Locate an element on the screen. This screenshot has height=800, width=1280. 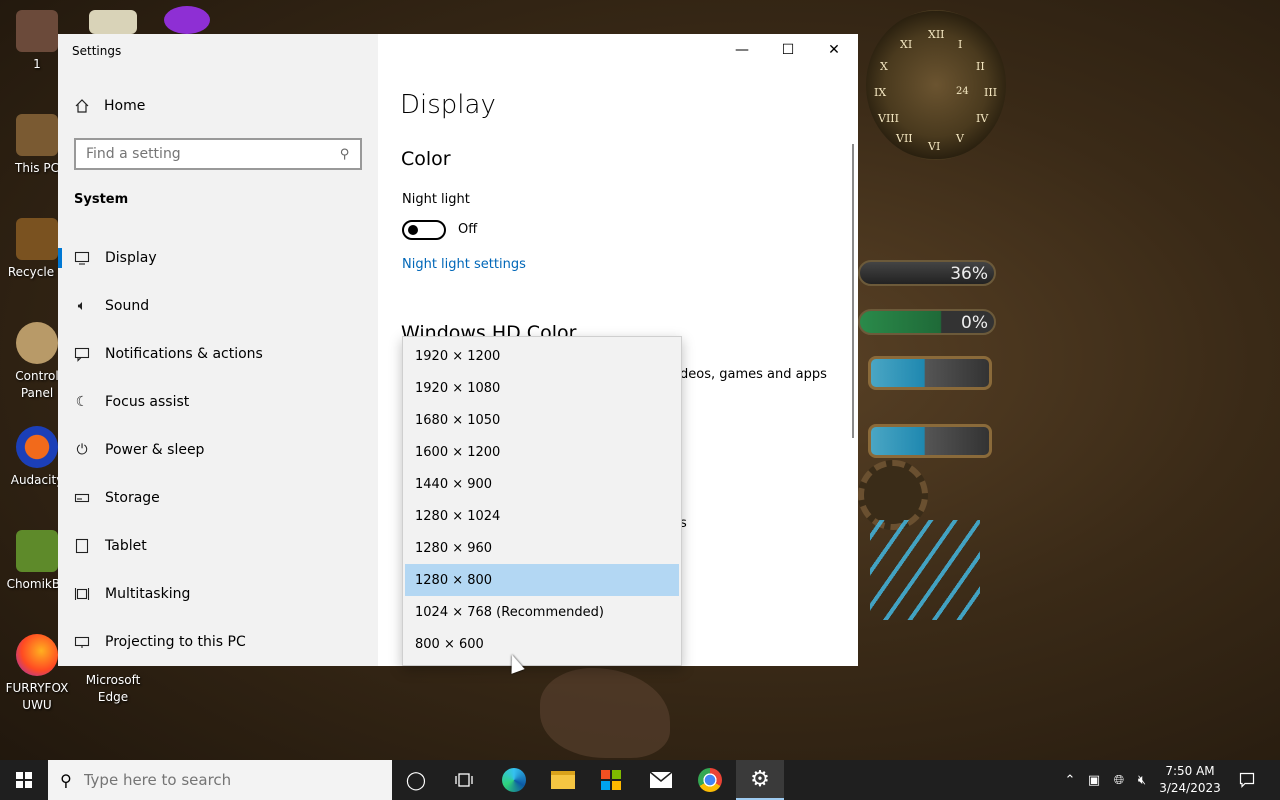
desktop-icon-label: Audacity is located at coordinates (37, 480).